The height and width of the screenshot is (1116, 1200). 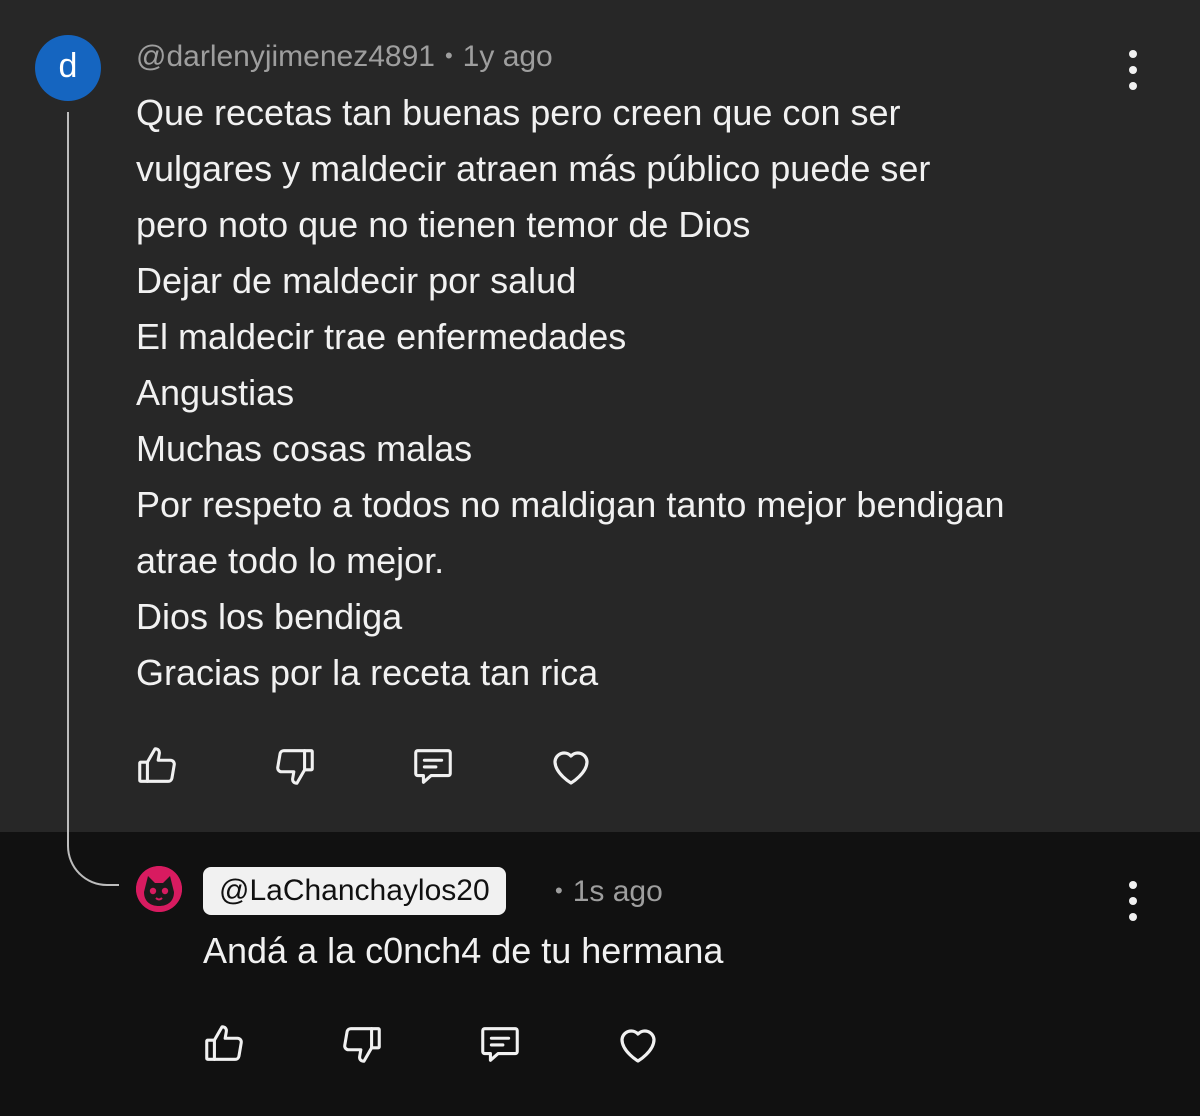 I want to click on author-handle: @LaChanchaylos20, so click(x=354, y=891).